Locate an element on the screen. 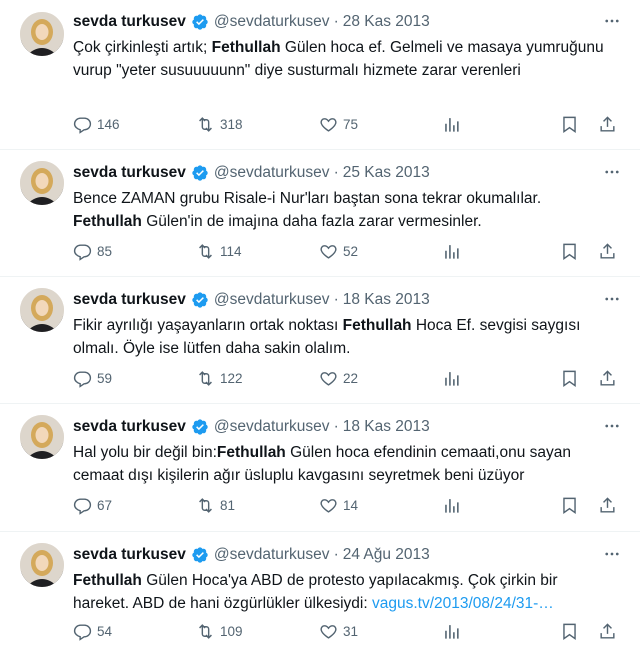 This screenshot has height=647, width=640. action-bar: 67 81 14 is located at coordinates (347, 505).